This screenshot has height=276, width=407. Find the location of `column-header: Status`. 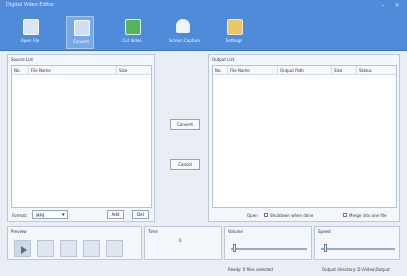

column-header: Status is located at coordinates (365, 70).